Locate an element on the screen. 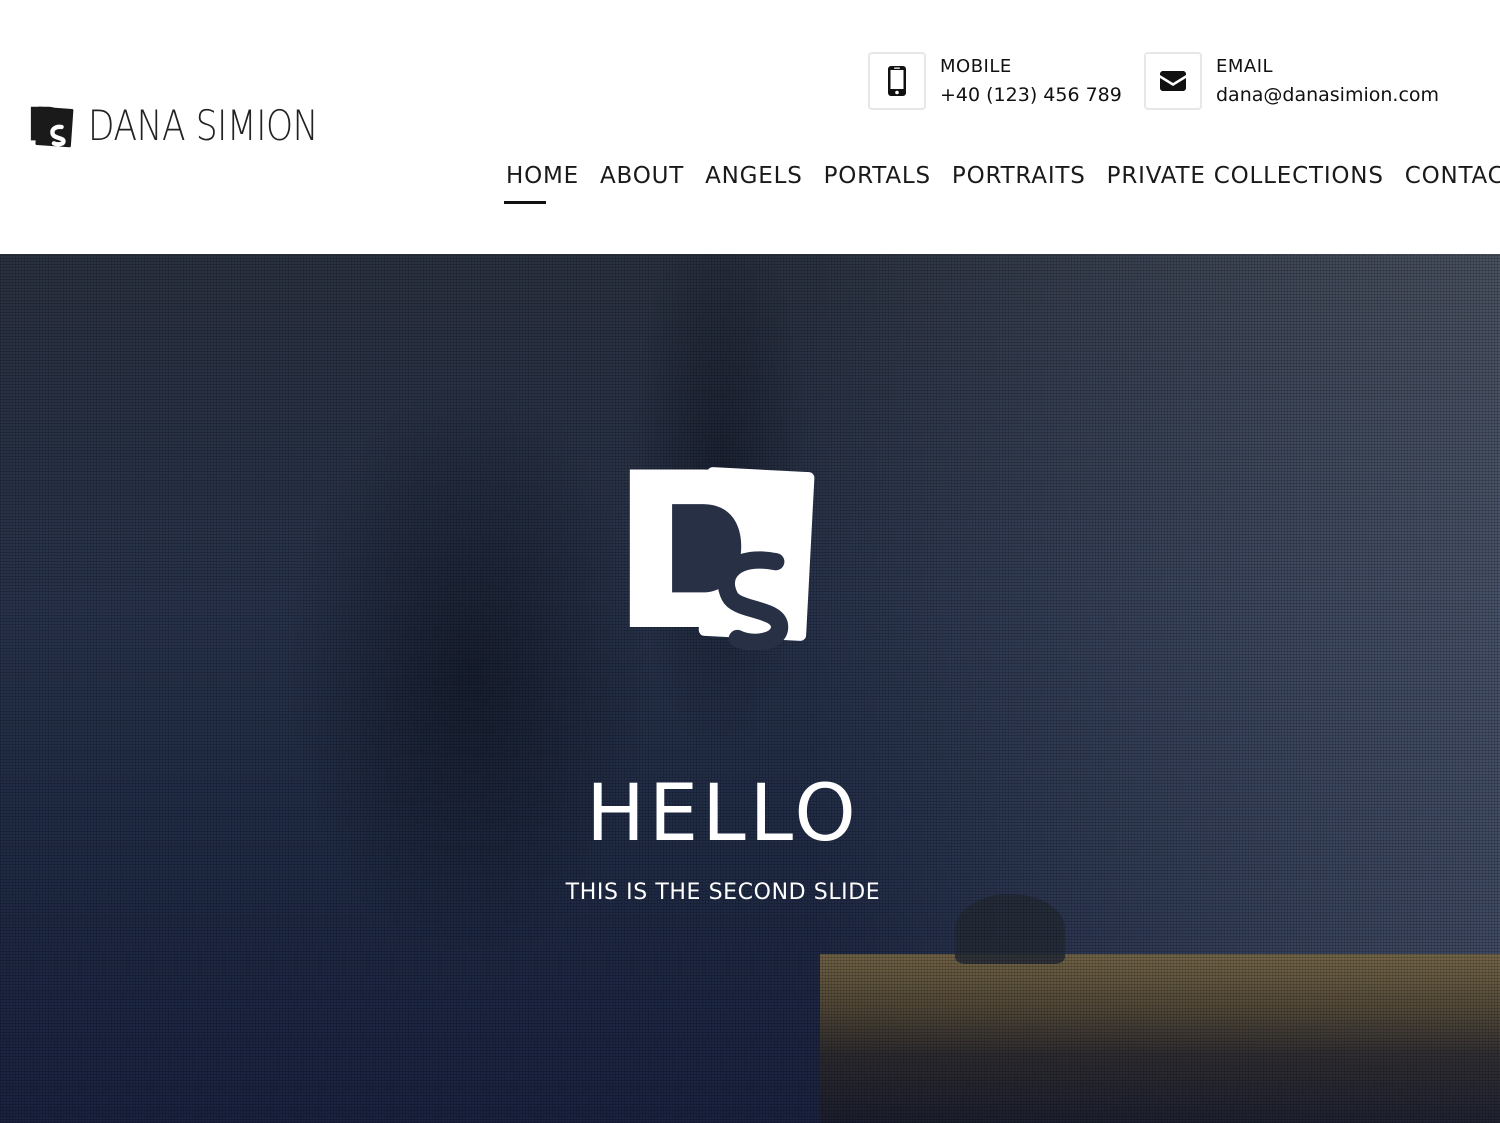  mobile-contact: MOBILE +40 (123) 456 789 is located at coordinates (995, 81).